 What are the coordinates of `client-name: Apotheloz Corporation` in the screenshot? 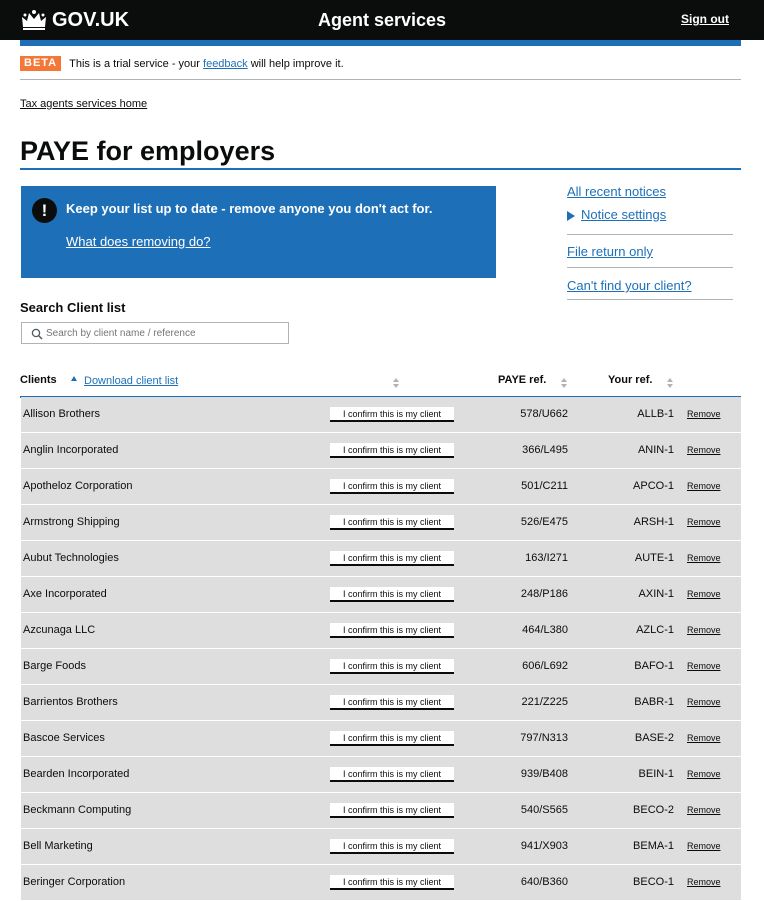 It's located at (78, 486).